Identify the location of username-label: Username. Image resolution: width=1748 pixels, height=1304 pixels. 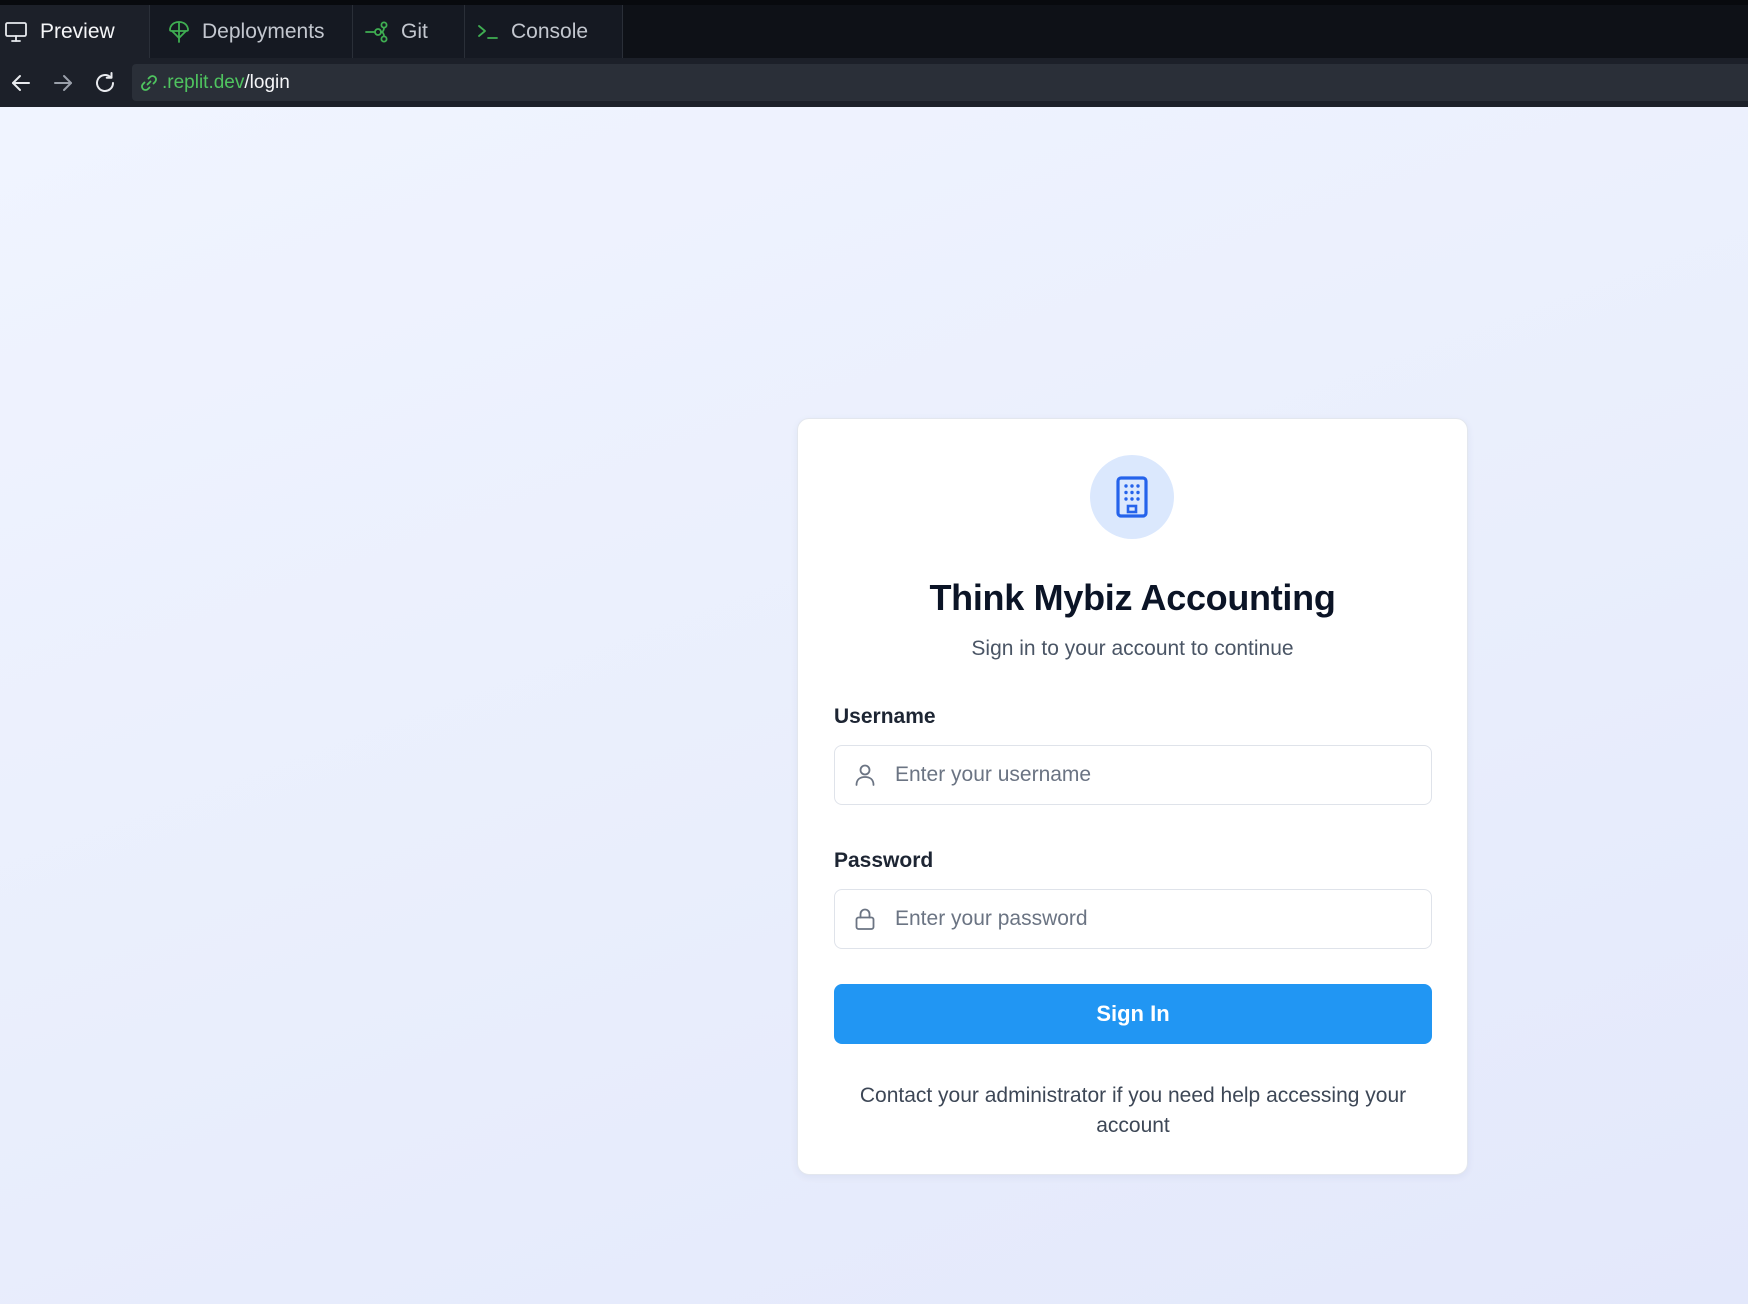
(885, 716).